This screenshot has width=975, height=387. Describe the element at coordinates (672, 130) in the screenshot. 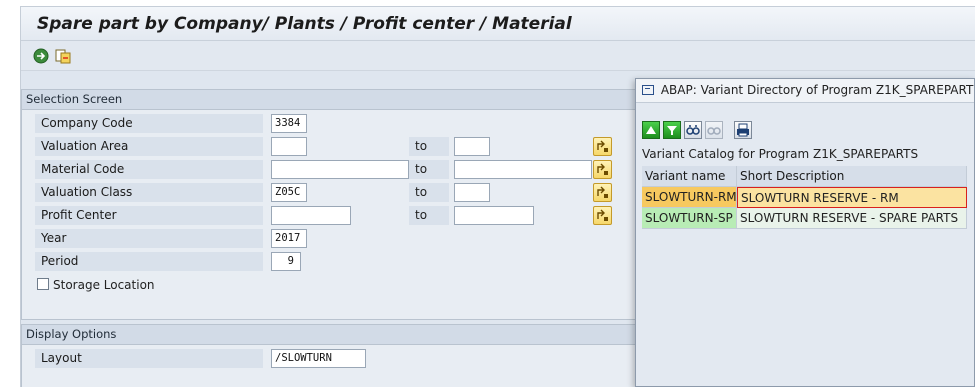

I see `filter-icon` at that location.